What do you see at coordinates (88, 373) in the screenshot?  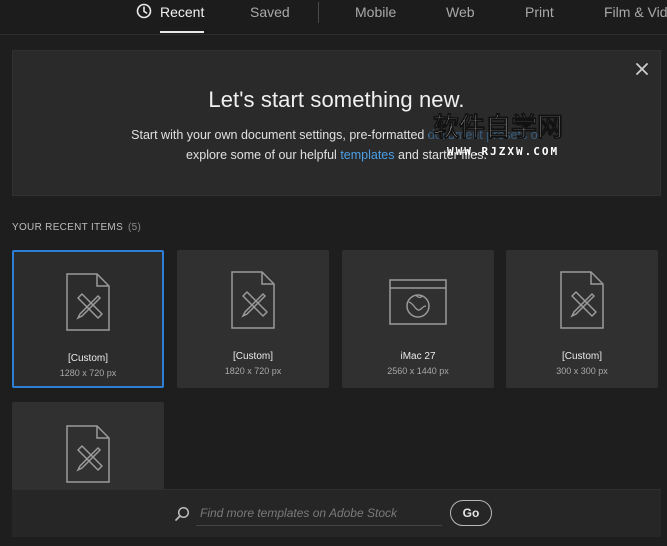 I see `recent-item-size: 1280 x 720 px` at bounding box center [88, 373].